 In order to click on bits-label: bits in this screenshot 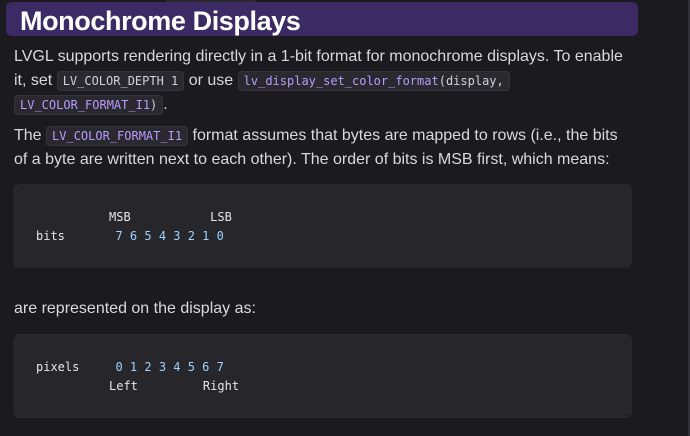, I will do `click(50, 236)`.